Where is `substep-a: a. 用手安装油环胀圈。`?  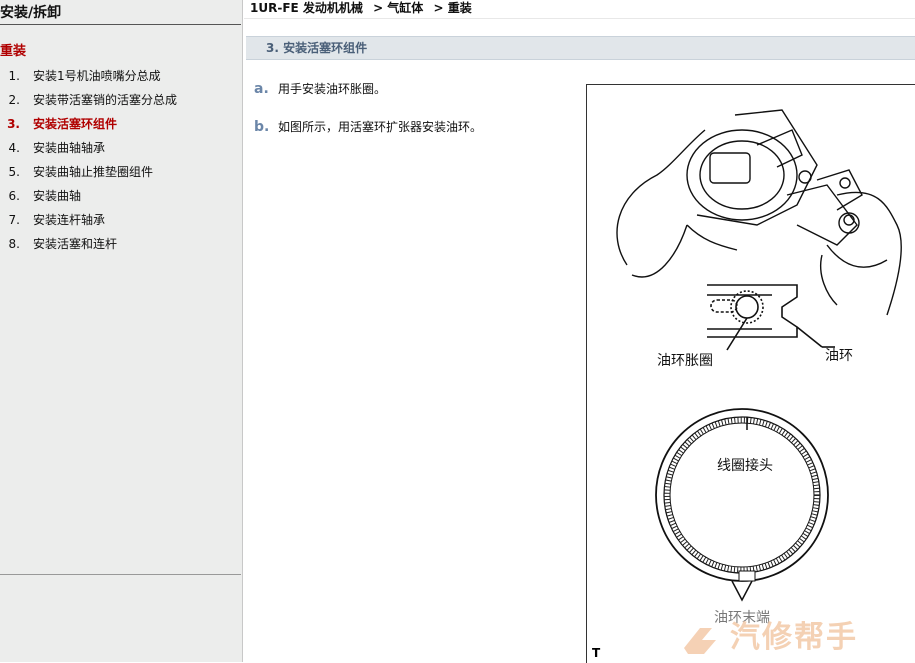
substep-a: a. 用手安装油环胀圈。 is located at coordinates (320, 88).